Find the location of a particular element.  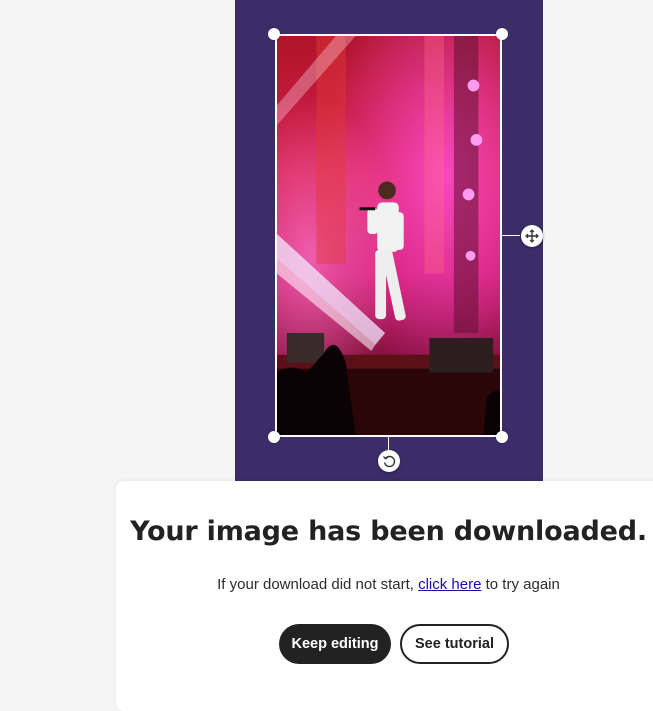

rotate-icon is located at coordinates (389, 461).